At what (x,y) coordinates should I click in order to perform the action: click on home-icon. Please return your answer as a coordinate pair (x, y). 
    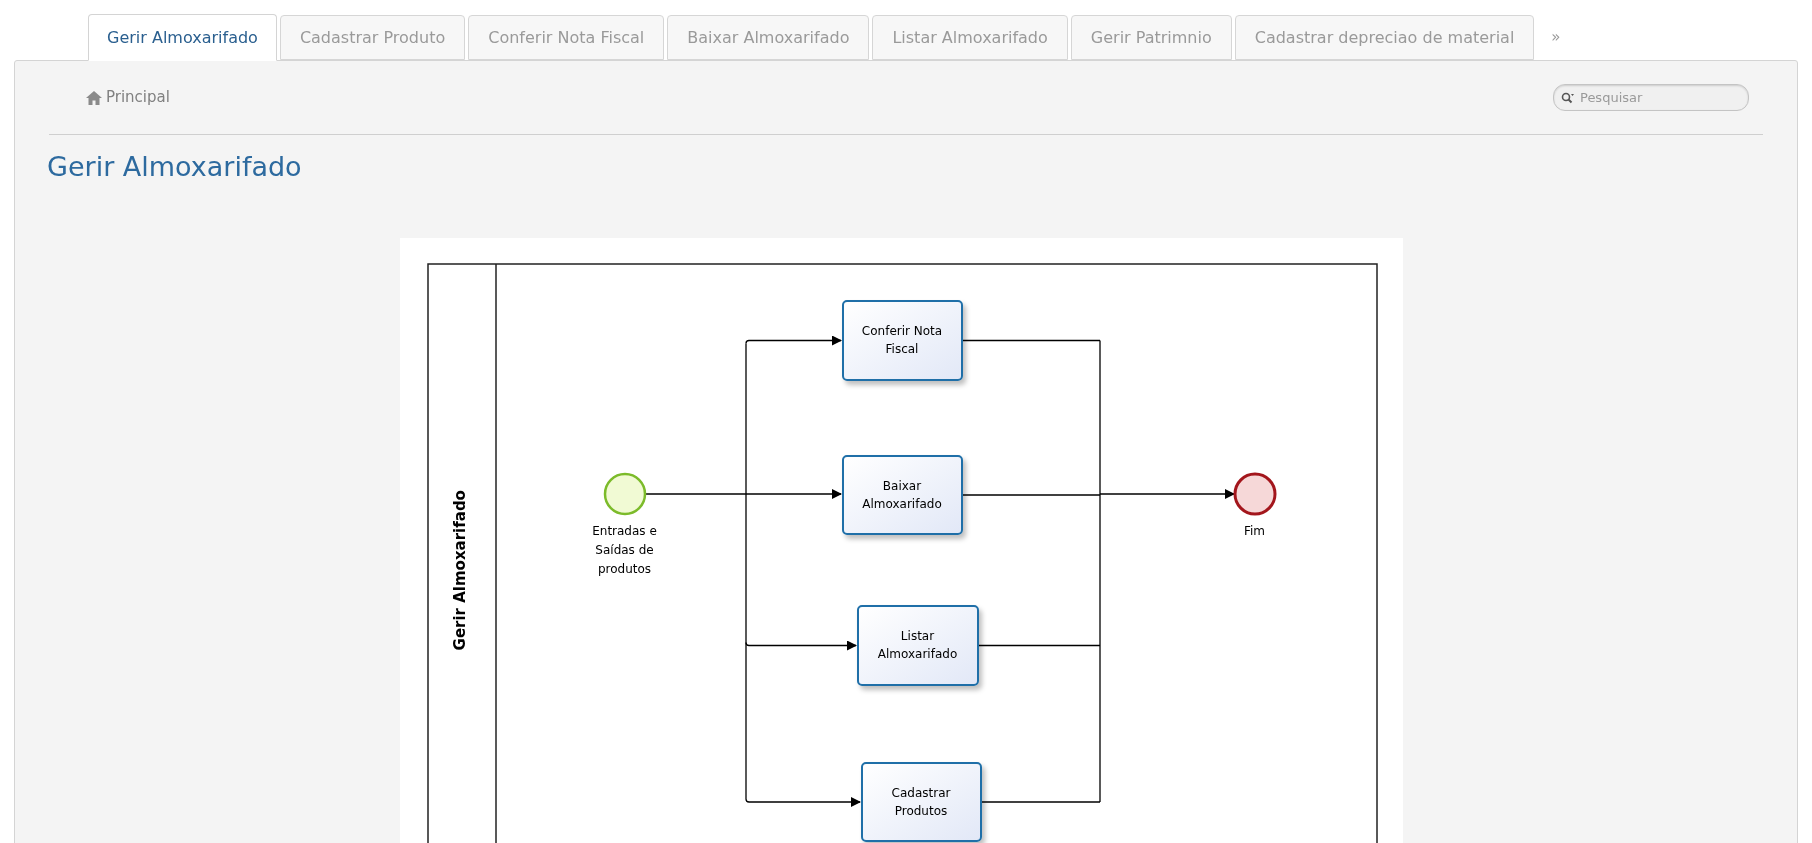
    Looking at the image, I should click on (94, 97).